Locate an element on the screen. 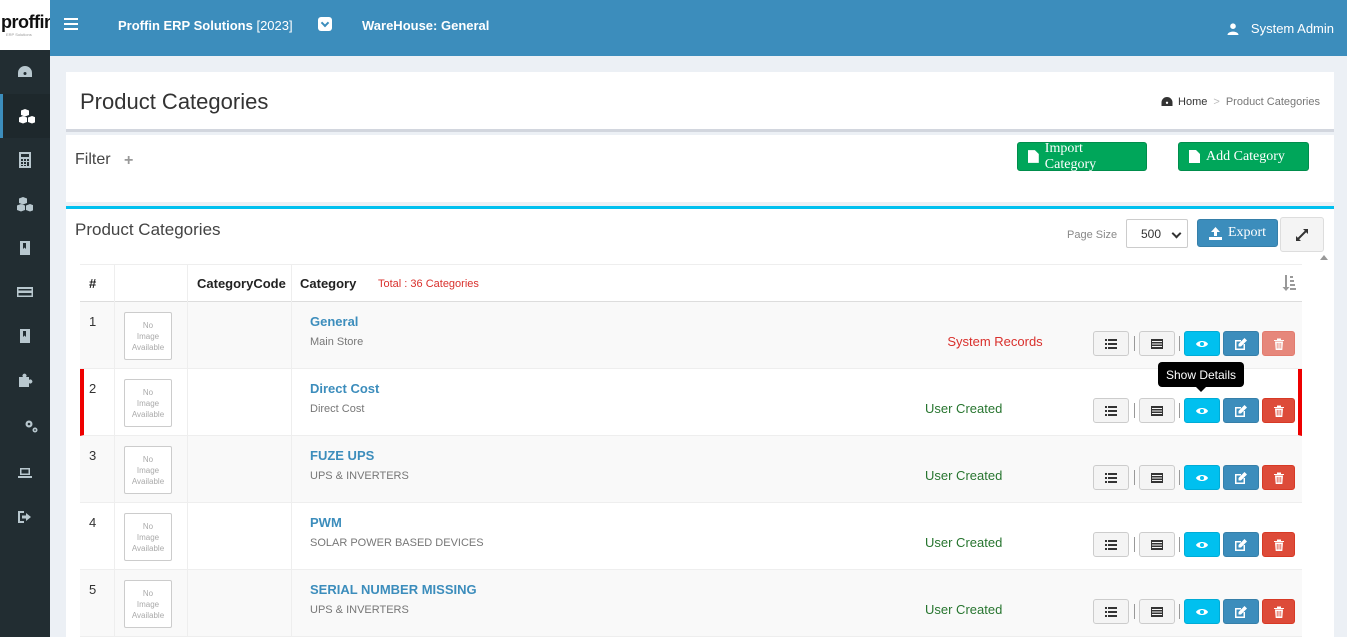 This screenshot has height=637, width=1347. logo-tagline: ERP Solutions is located at coordinates (19, 34).